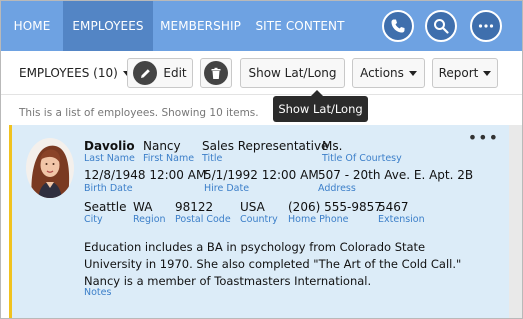  Describe the element at coordinates (109, 158) in the screenshot. I see `last-name-label: Last Name` at that location.